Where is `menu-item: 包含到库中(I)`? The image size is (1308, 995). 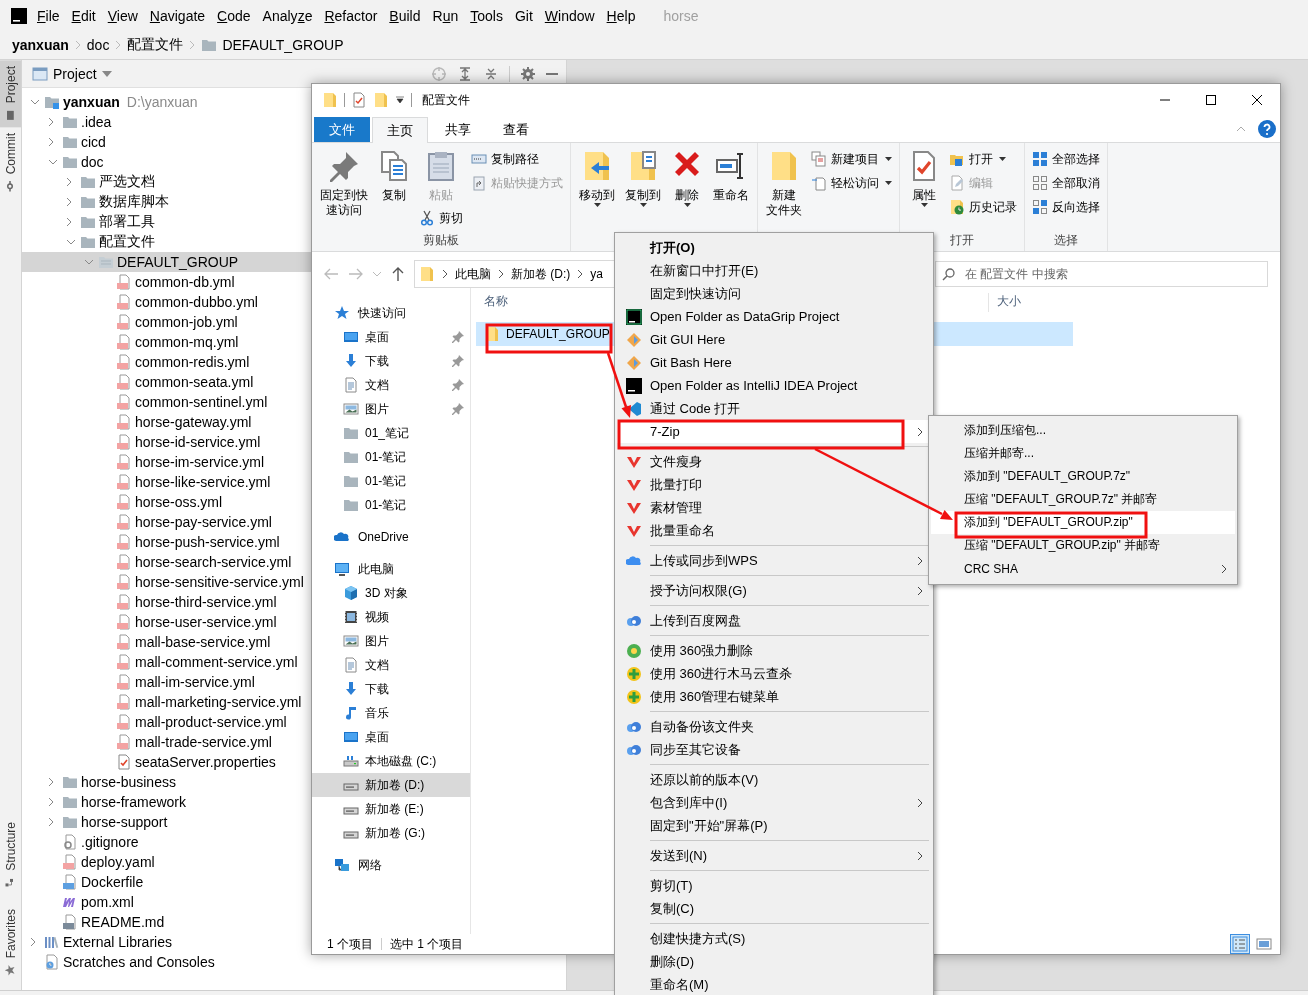
menu-item: 包含到库中(I) is located at coordinates (774, 802).